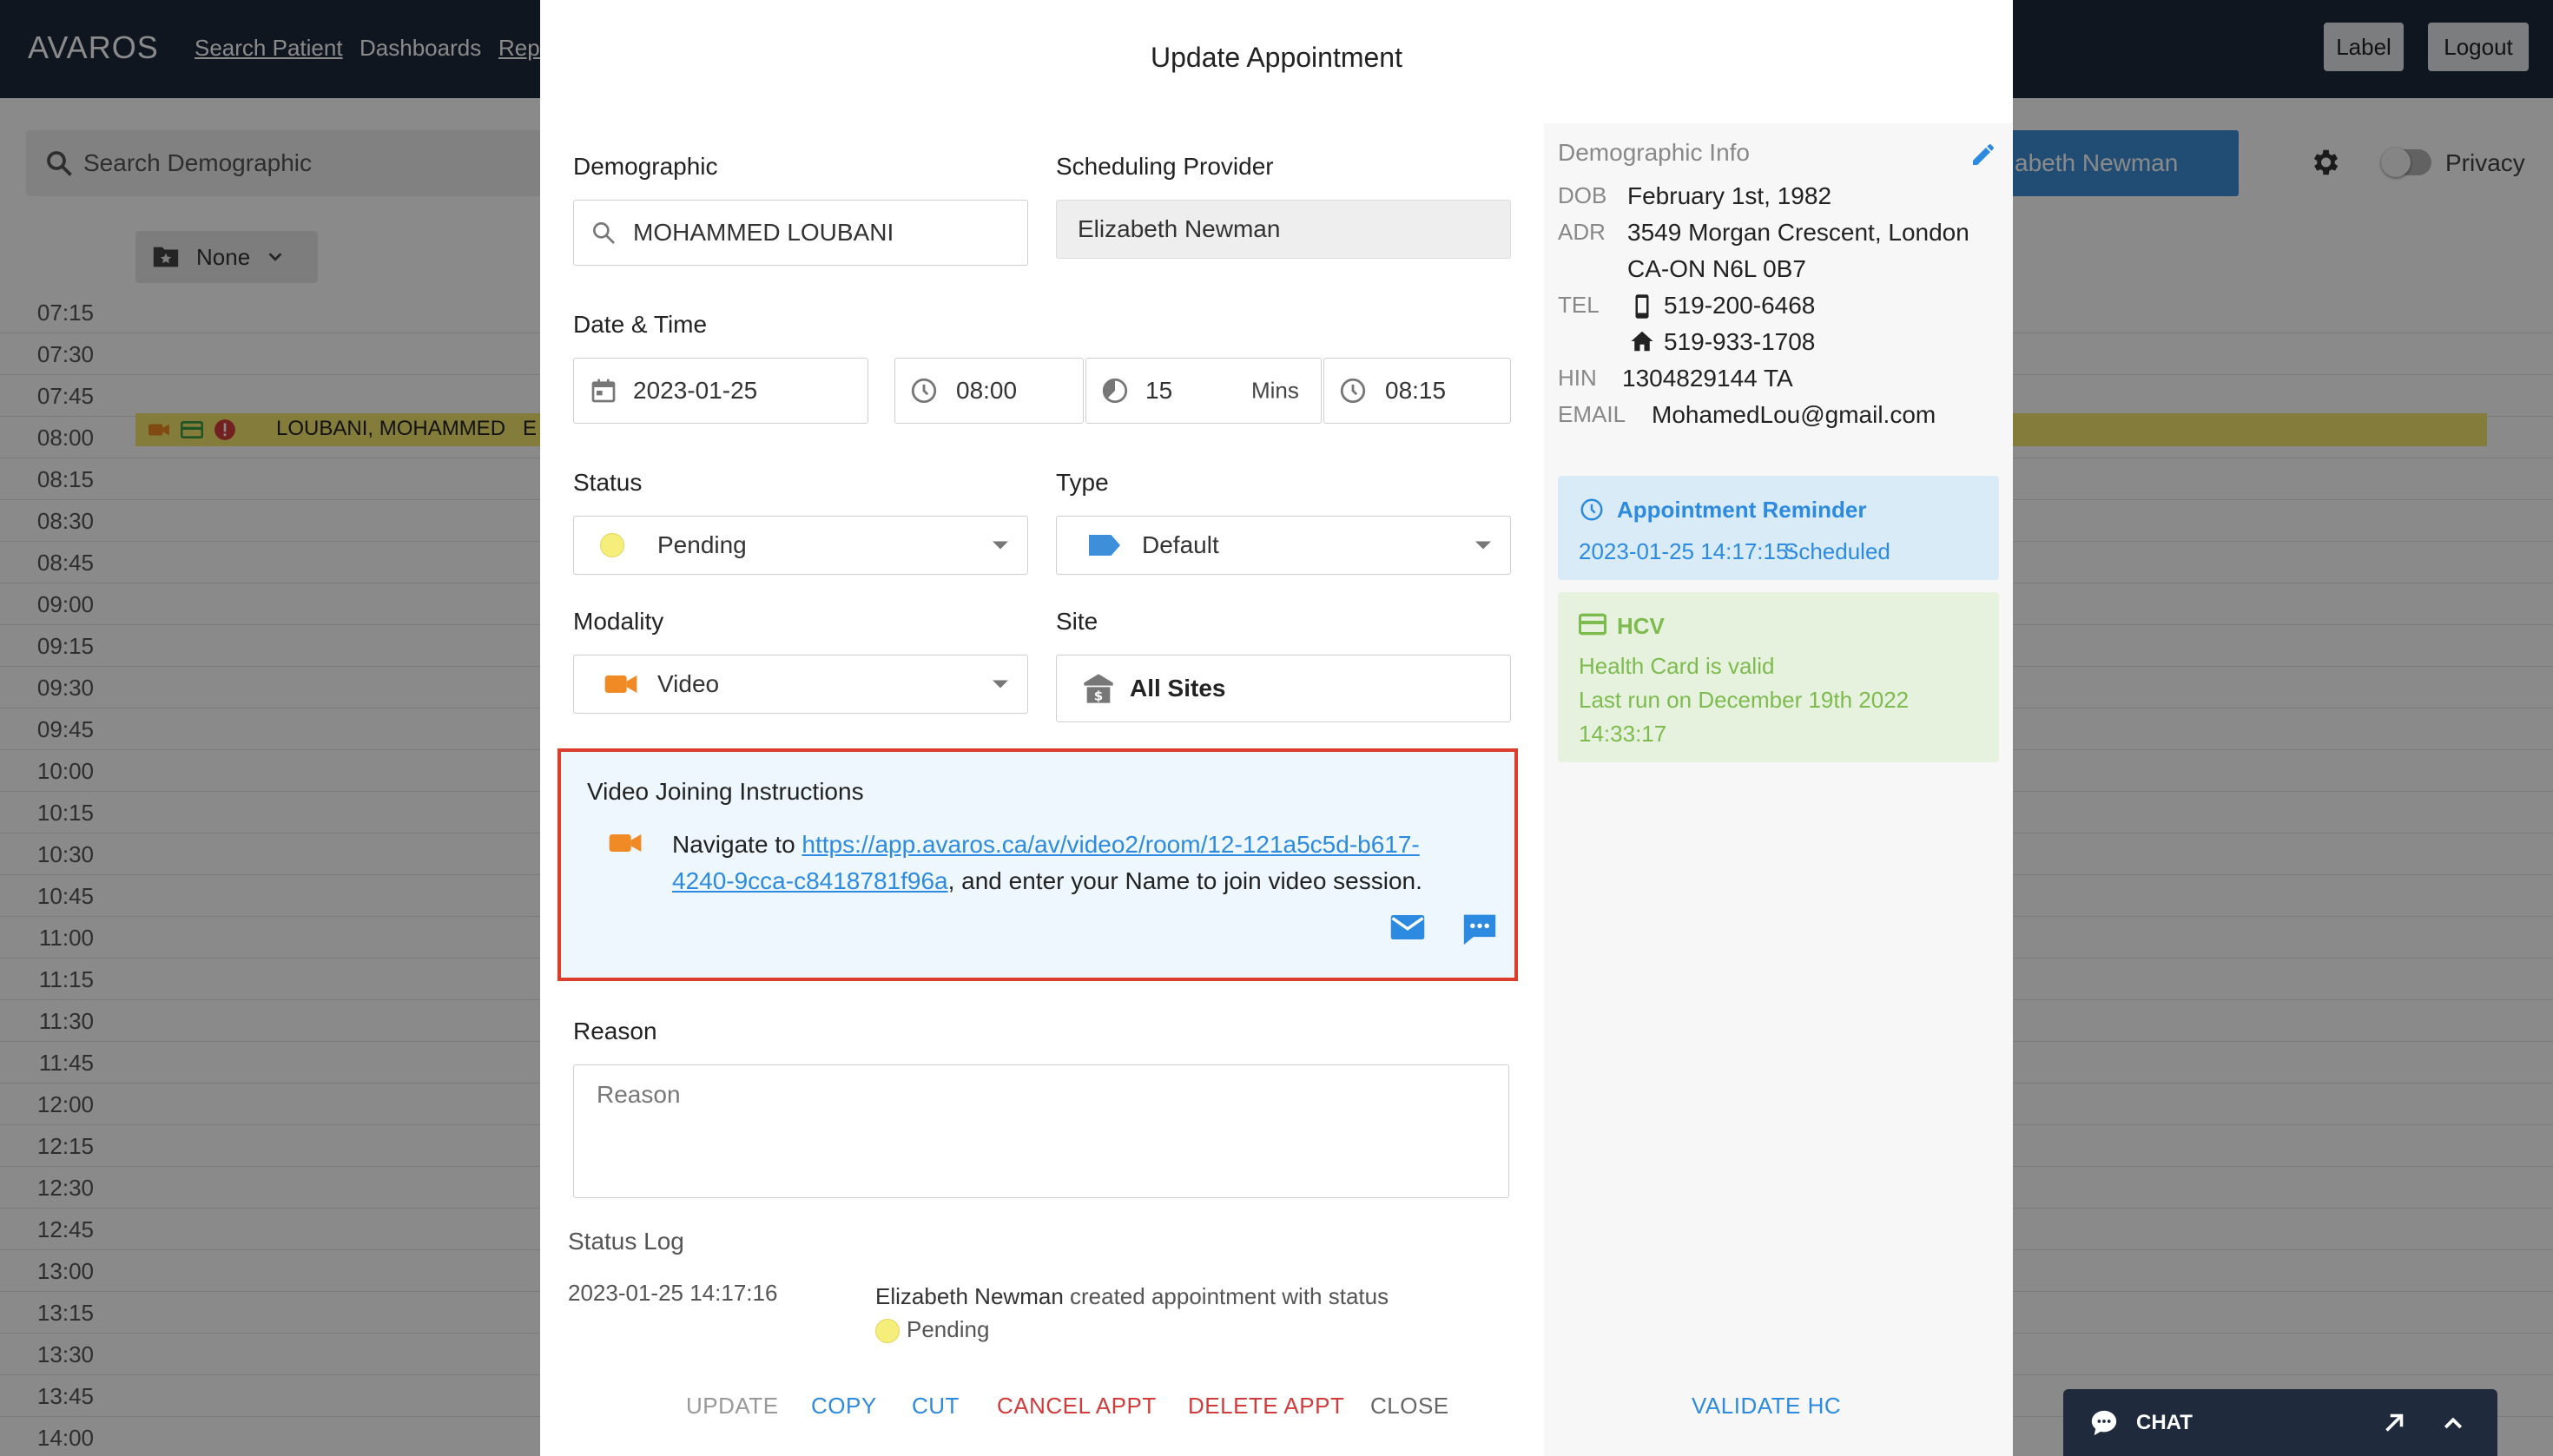 The height and width of the screenshot is (1456, 2553). I want to click on building-icon: $, so click(1098, 688).